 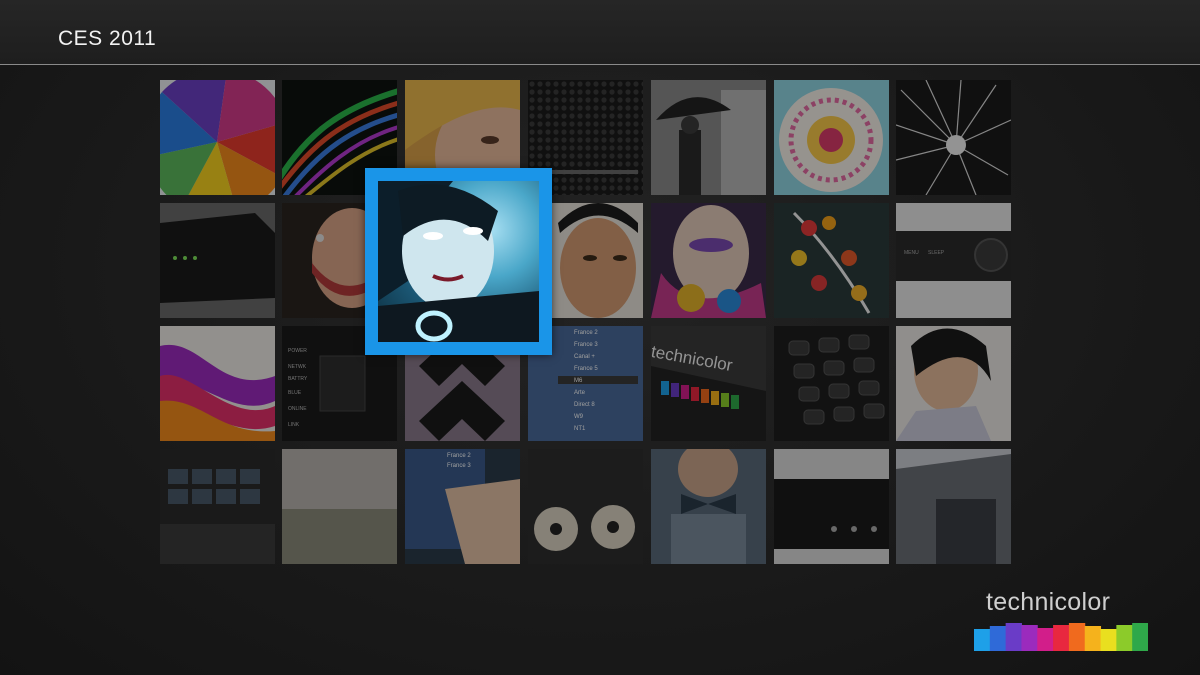 What do you see at coordinates (831, 137) in the screenshot?
I see `tile-ornament-plate` at bounding box center [831, 137].